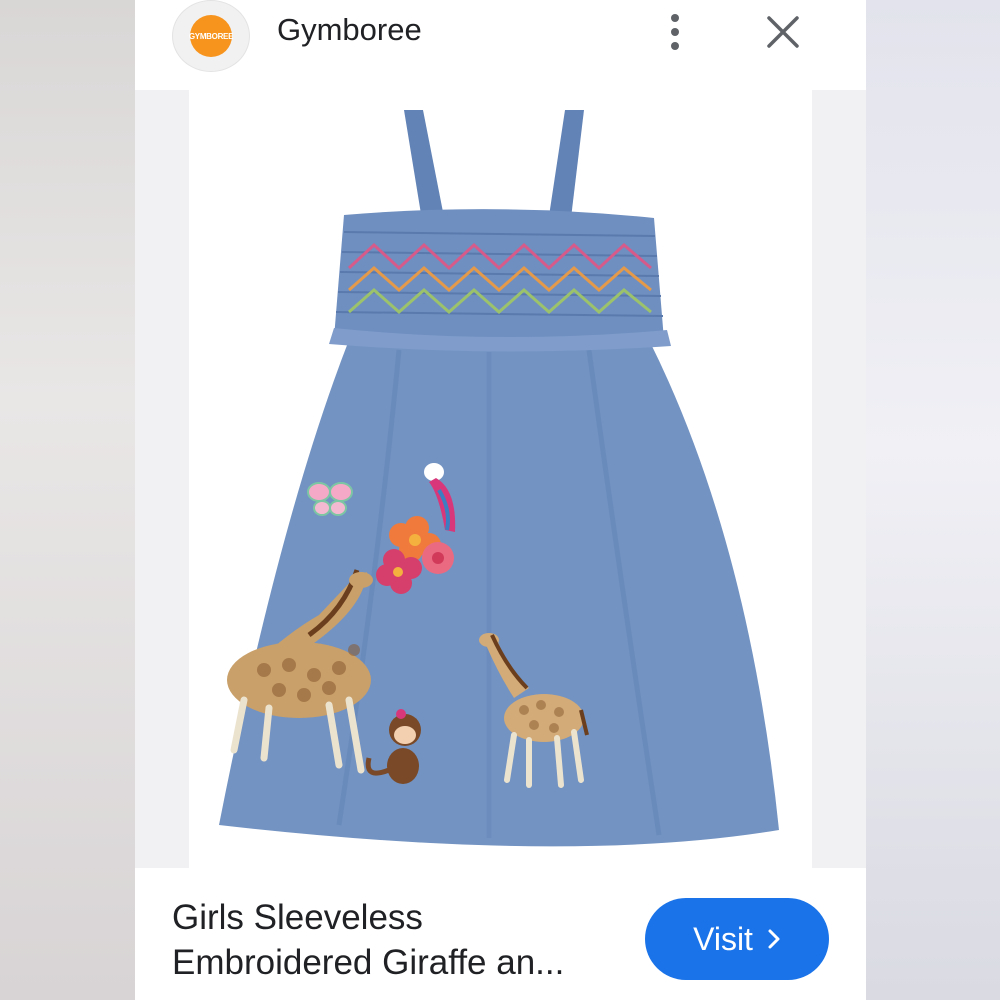 Image resolution: width=1000 pixels, height=1000 pixels. I want to click on close-icon, so click(783, 32).